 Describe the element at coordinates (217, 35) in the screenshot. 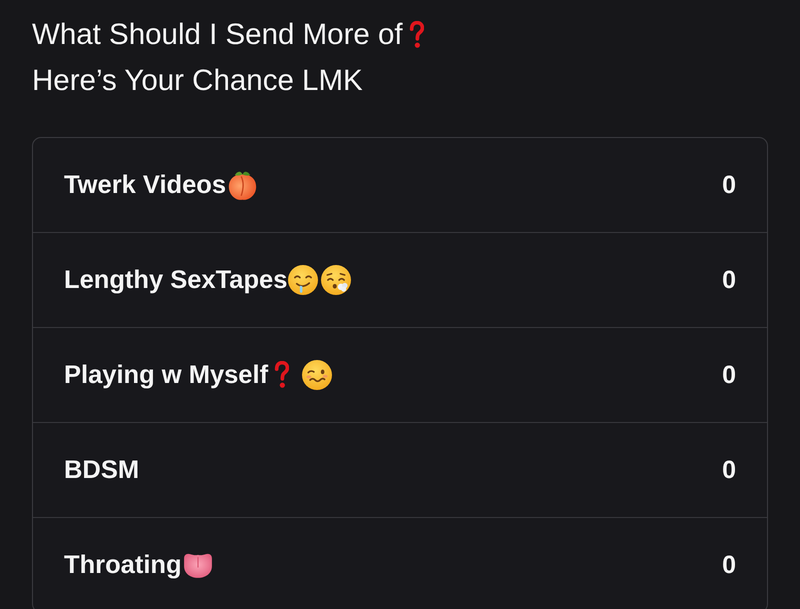

I see `post-text: What Should I Send More of` at that location.